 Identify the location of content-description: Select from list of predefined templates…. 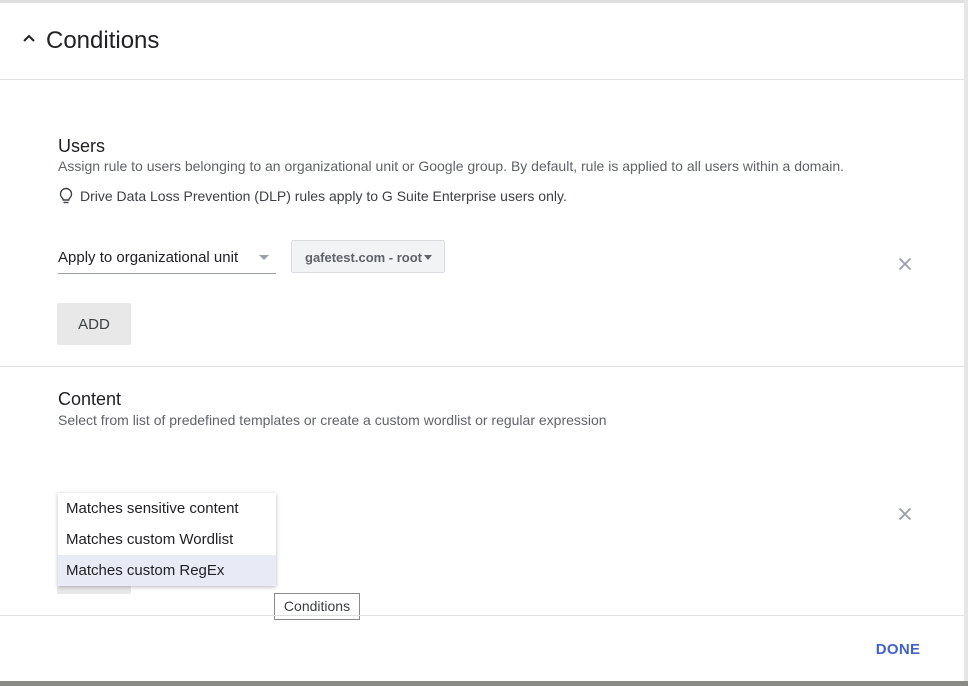
(332, 420).